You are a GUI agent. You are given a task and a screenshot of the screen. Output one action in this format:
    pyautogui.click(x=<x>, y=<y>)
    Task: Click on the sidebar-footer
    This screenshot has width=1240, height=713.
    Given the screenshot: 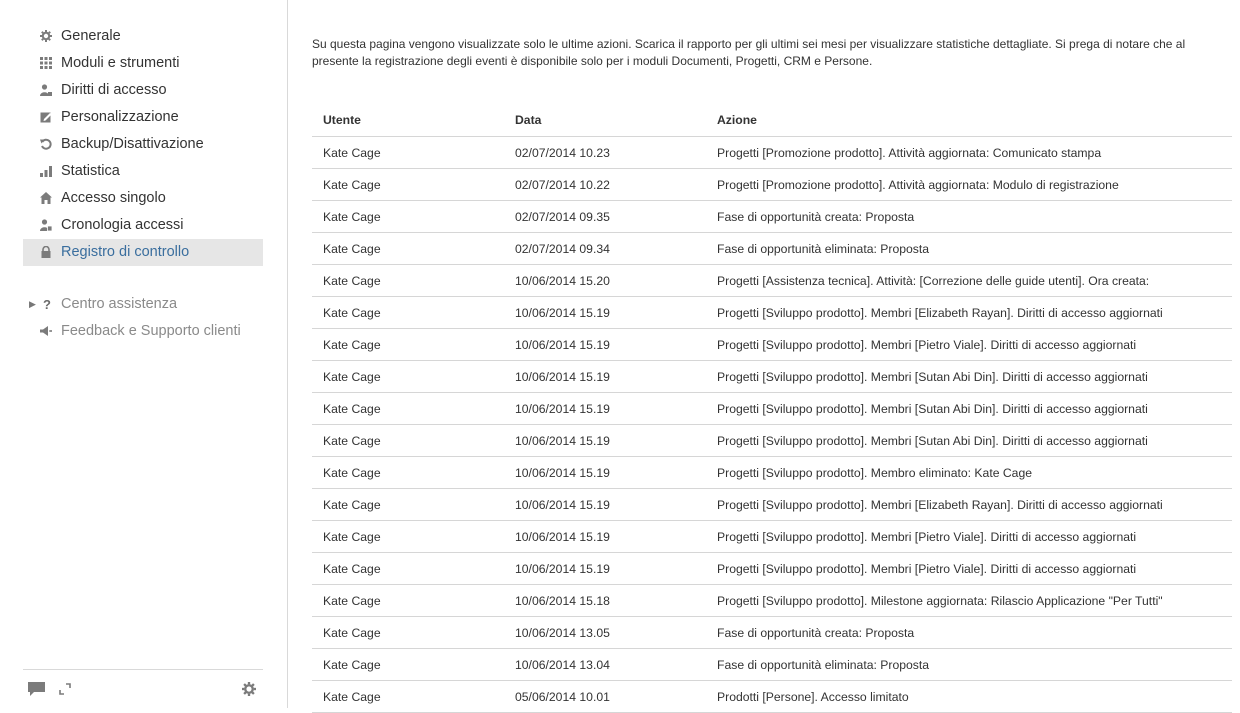 What is the action you would take?
    pyautogui.click(x=143, y=689)
    